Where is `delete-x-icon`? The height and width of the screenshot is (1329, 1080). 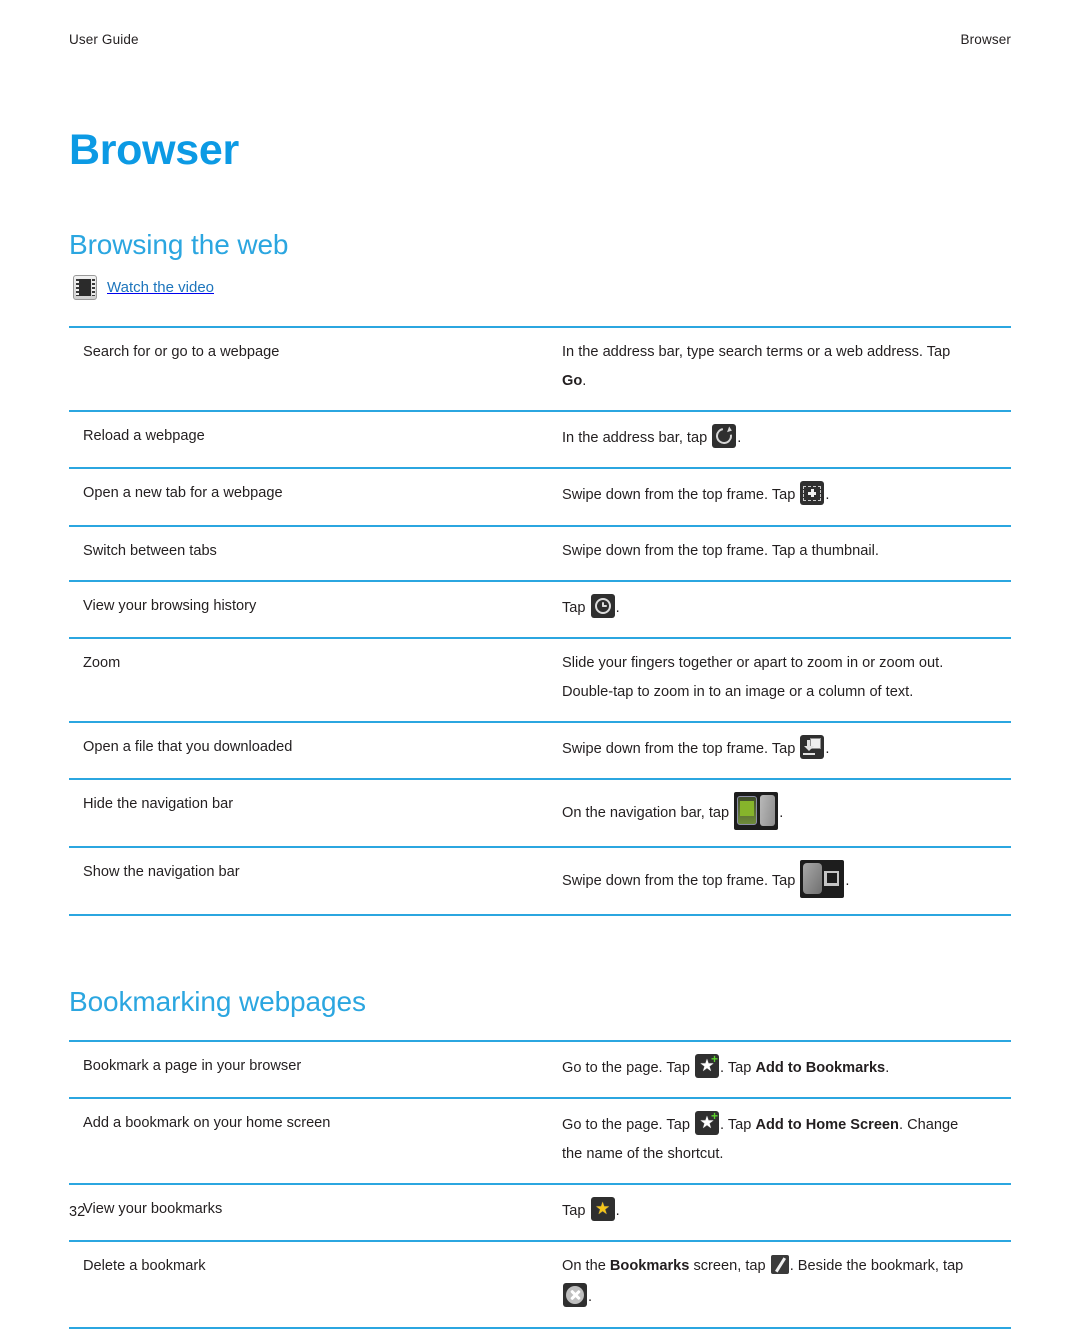
delete-x-icon is located at coordinates (575, 1295).